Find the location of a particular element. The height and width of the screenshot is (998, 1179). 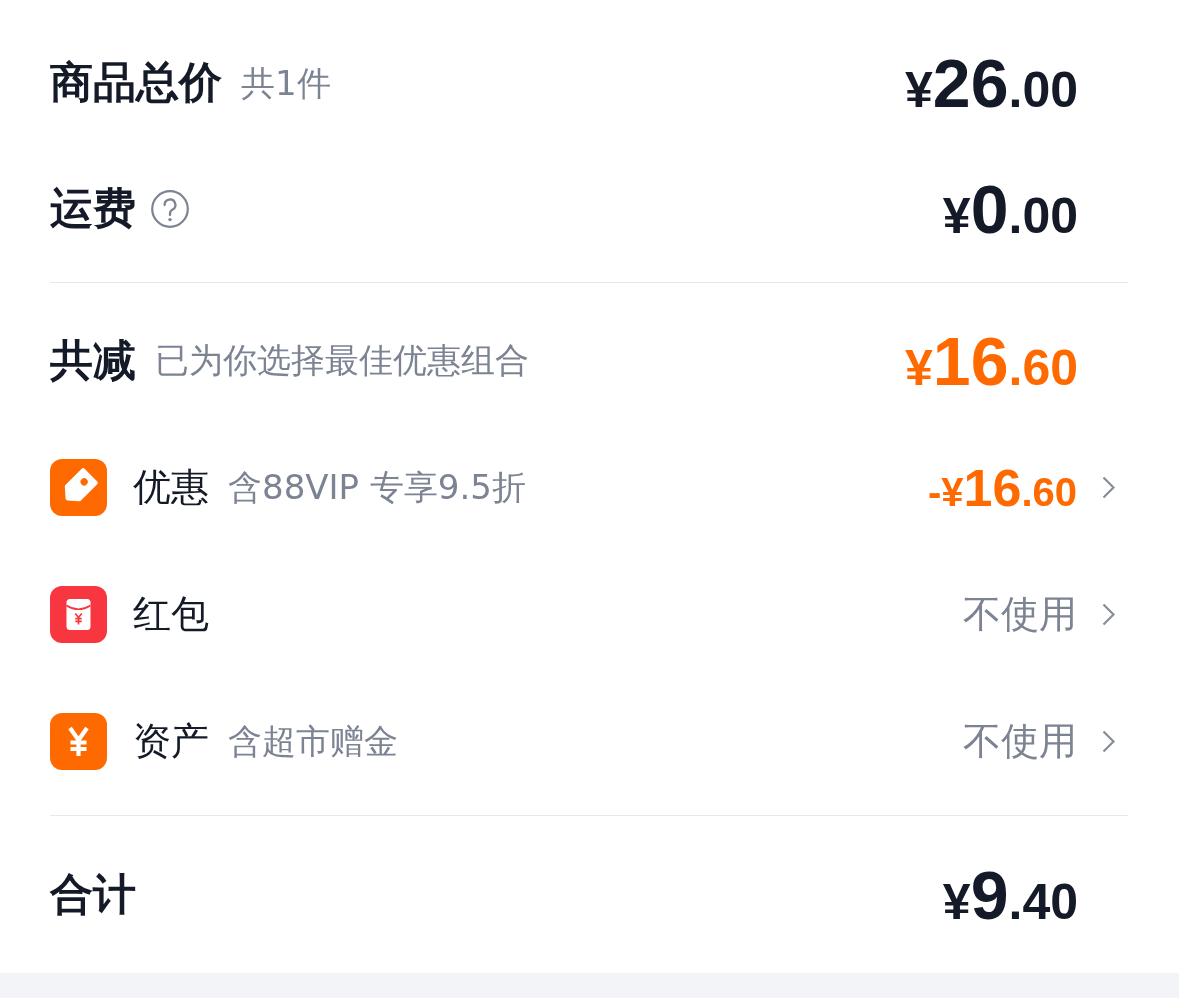

discount-total-amount: ¥16.60 is located at coordinates (991, 360).